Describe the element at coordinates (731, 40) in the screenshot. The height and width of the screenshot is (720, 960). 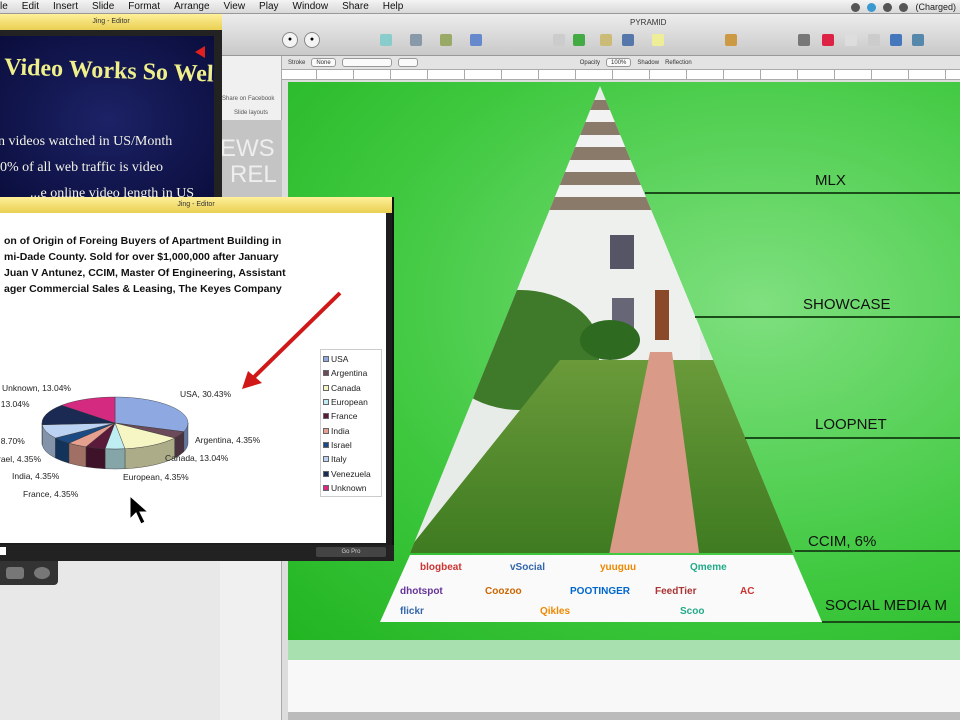
I see `media-icon` at that location.